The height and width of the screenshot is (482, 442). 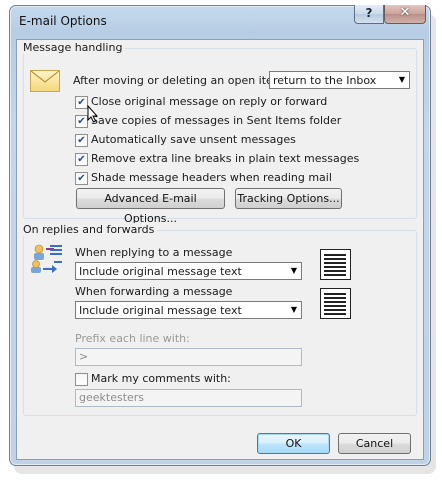 I want to click on after-moving-select: return to the Inbox ▼, so click(x=339, y=80).